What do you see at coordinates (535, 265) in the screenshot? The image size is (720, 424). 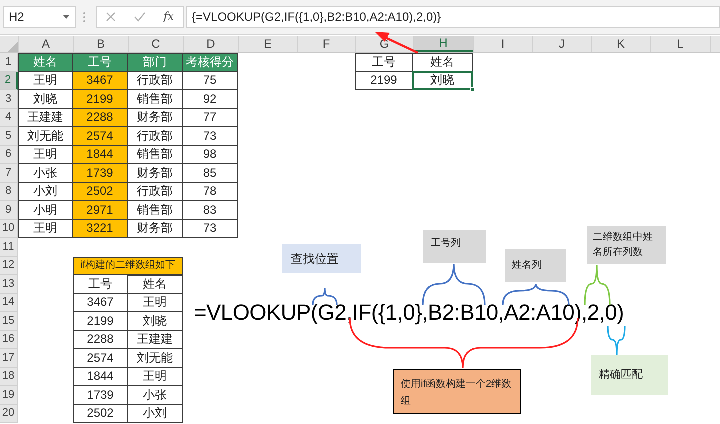 I see `callout-label: 姓名列` at bounding box center [535, 265].